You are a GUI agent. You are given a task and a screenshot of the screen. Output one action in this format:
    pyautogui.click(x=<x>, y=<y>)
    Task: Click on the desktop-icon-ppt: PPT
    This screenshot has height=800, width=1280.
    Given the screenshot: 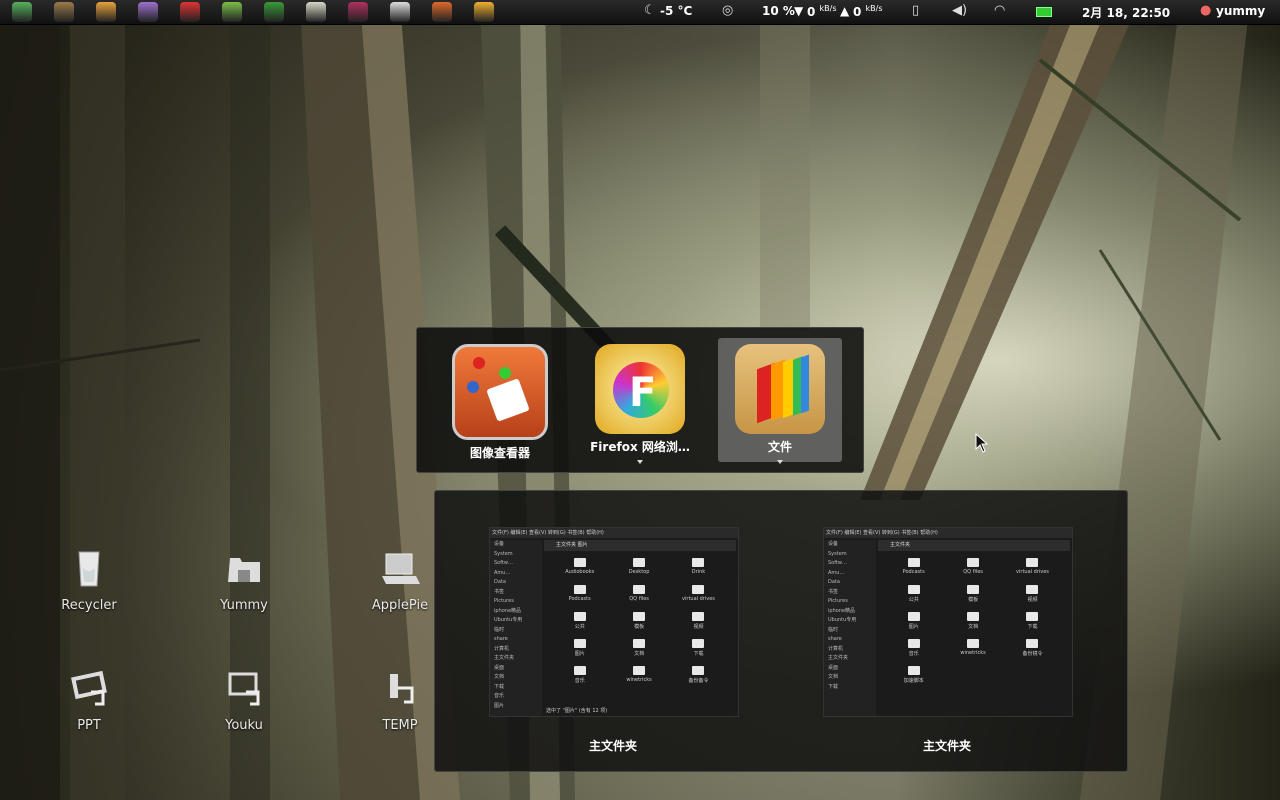 What is the action you would take?
    pyautogui.click(x=89, y=700)
    